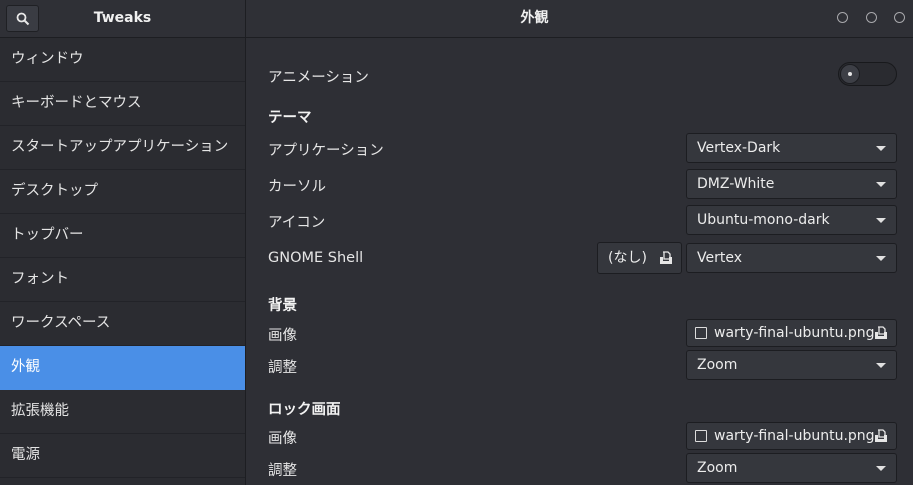  What do you see at coordinates (122, 368) in the screenshot?
I see `sidebar-item-appearance: 外観` at bounding box center [122, 368].